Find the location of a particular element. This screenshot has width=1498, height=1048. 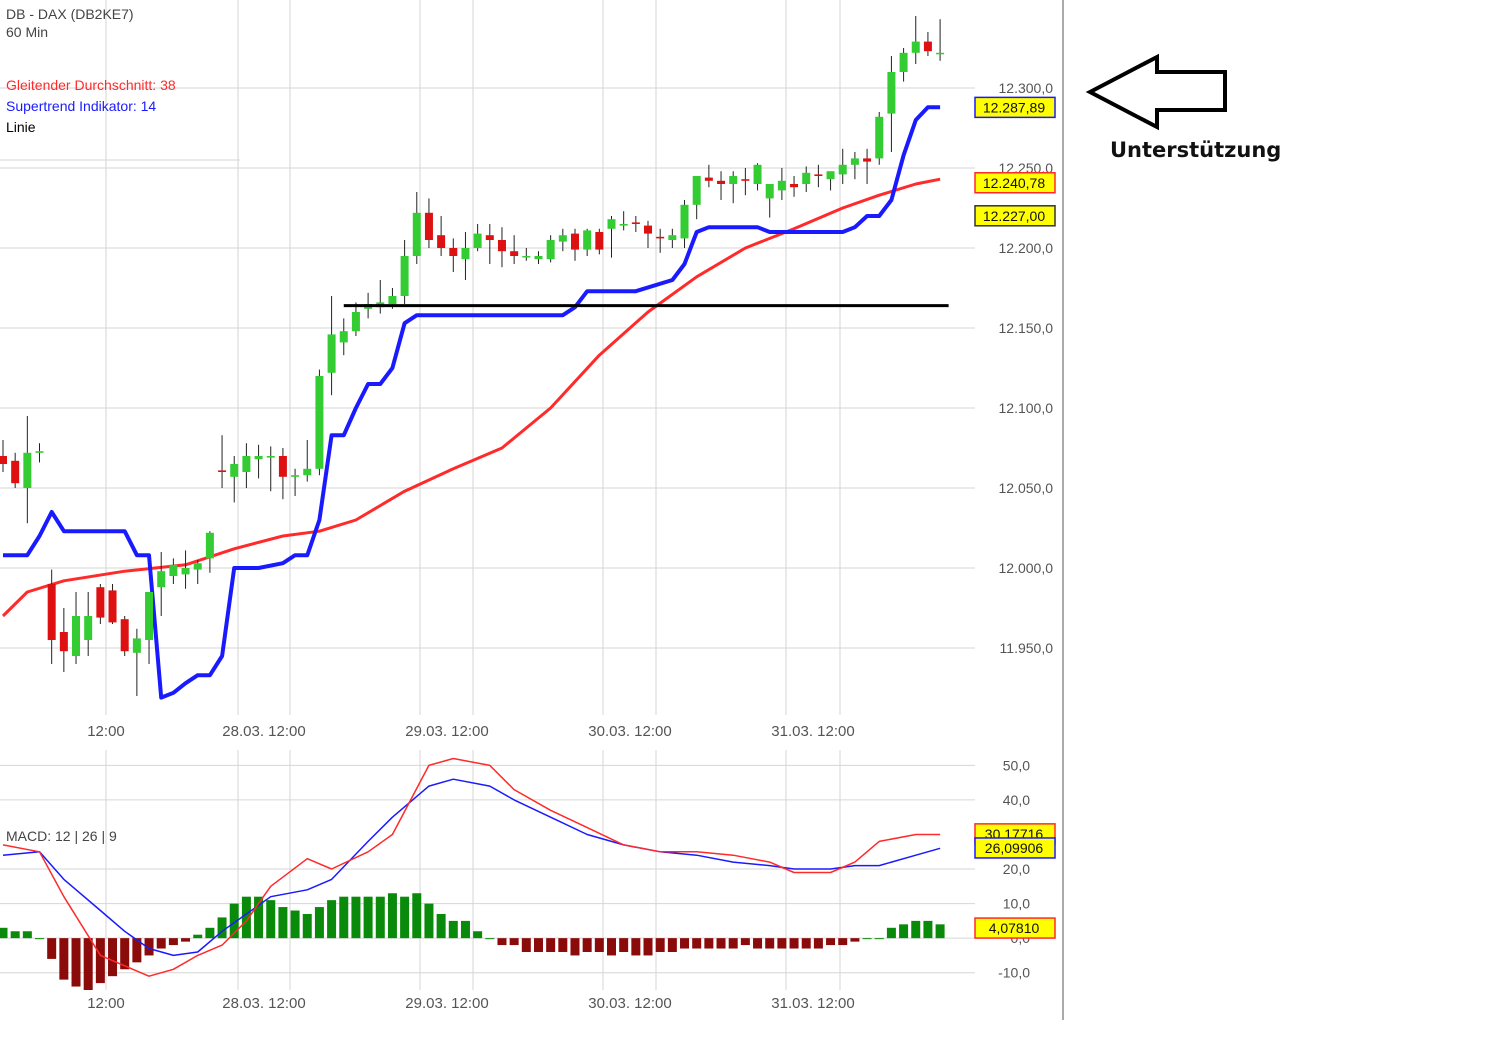

macd-x-tick-label: 30.03. 12:00 is located at coordinates (629, 1003).